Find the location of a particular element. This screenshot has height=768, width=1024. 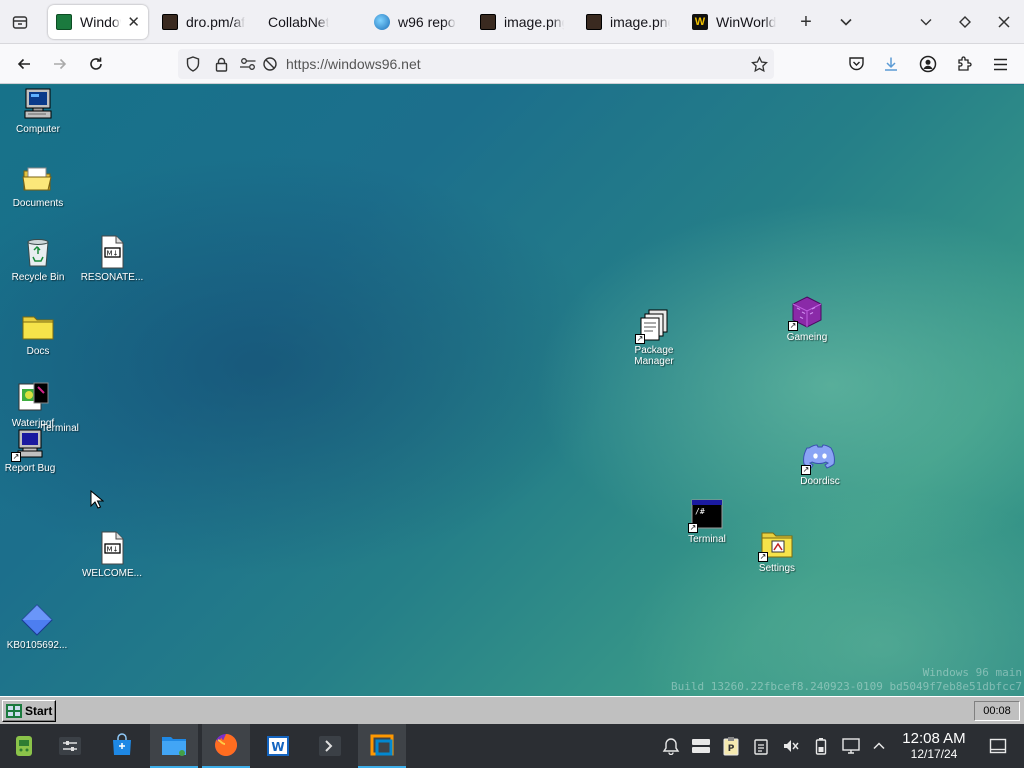

battery-icon is located at coordinates (821, 746).